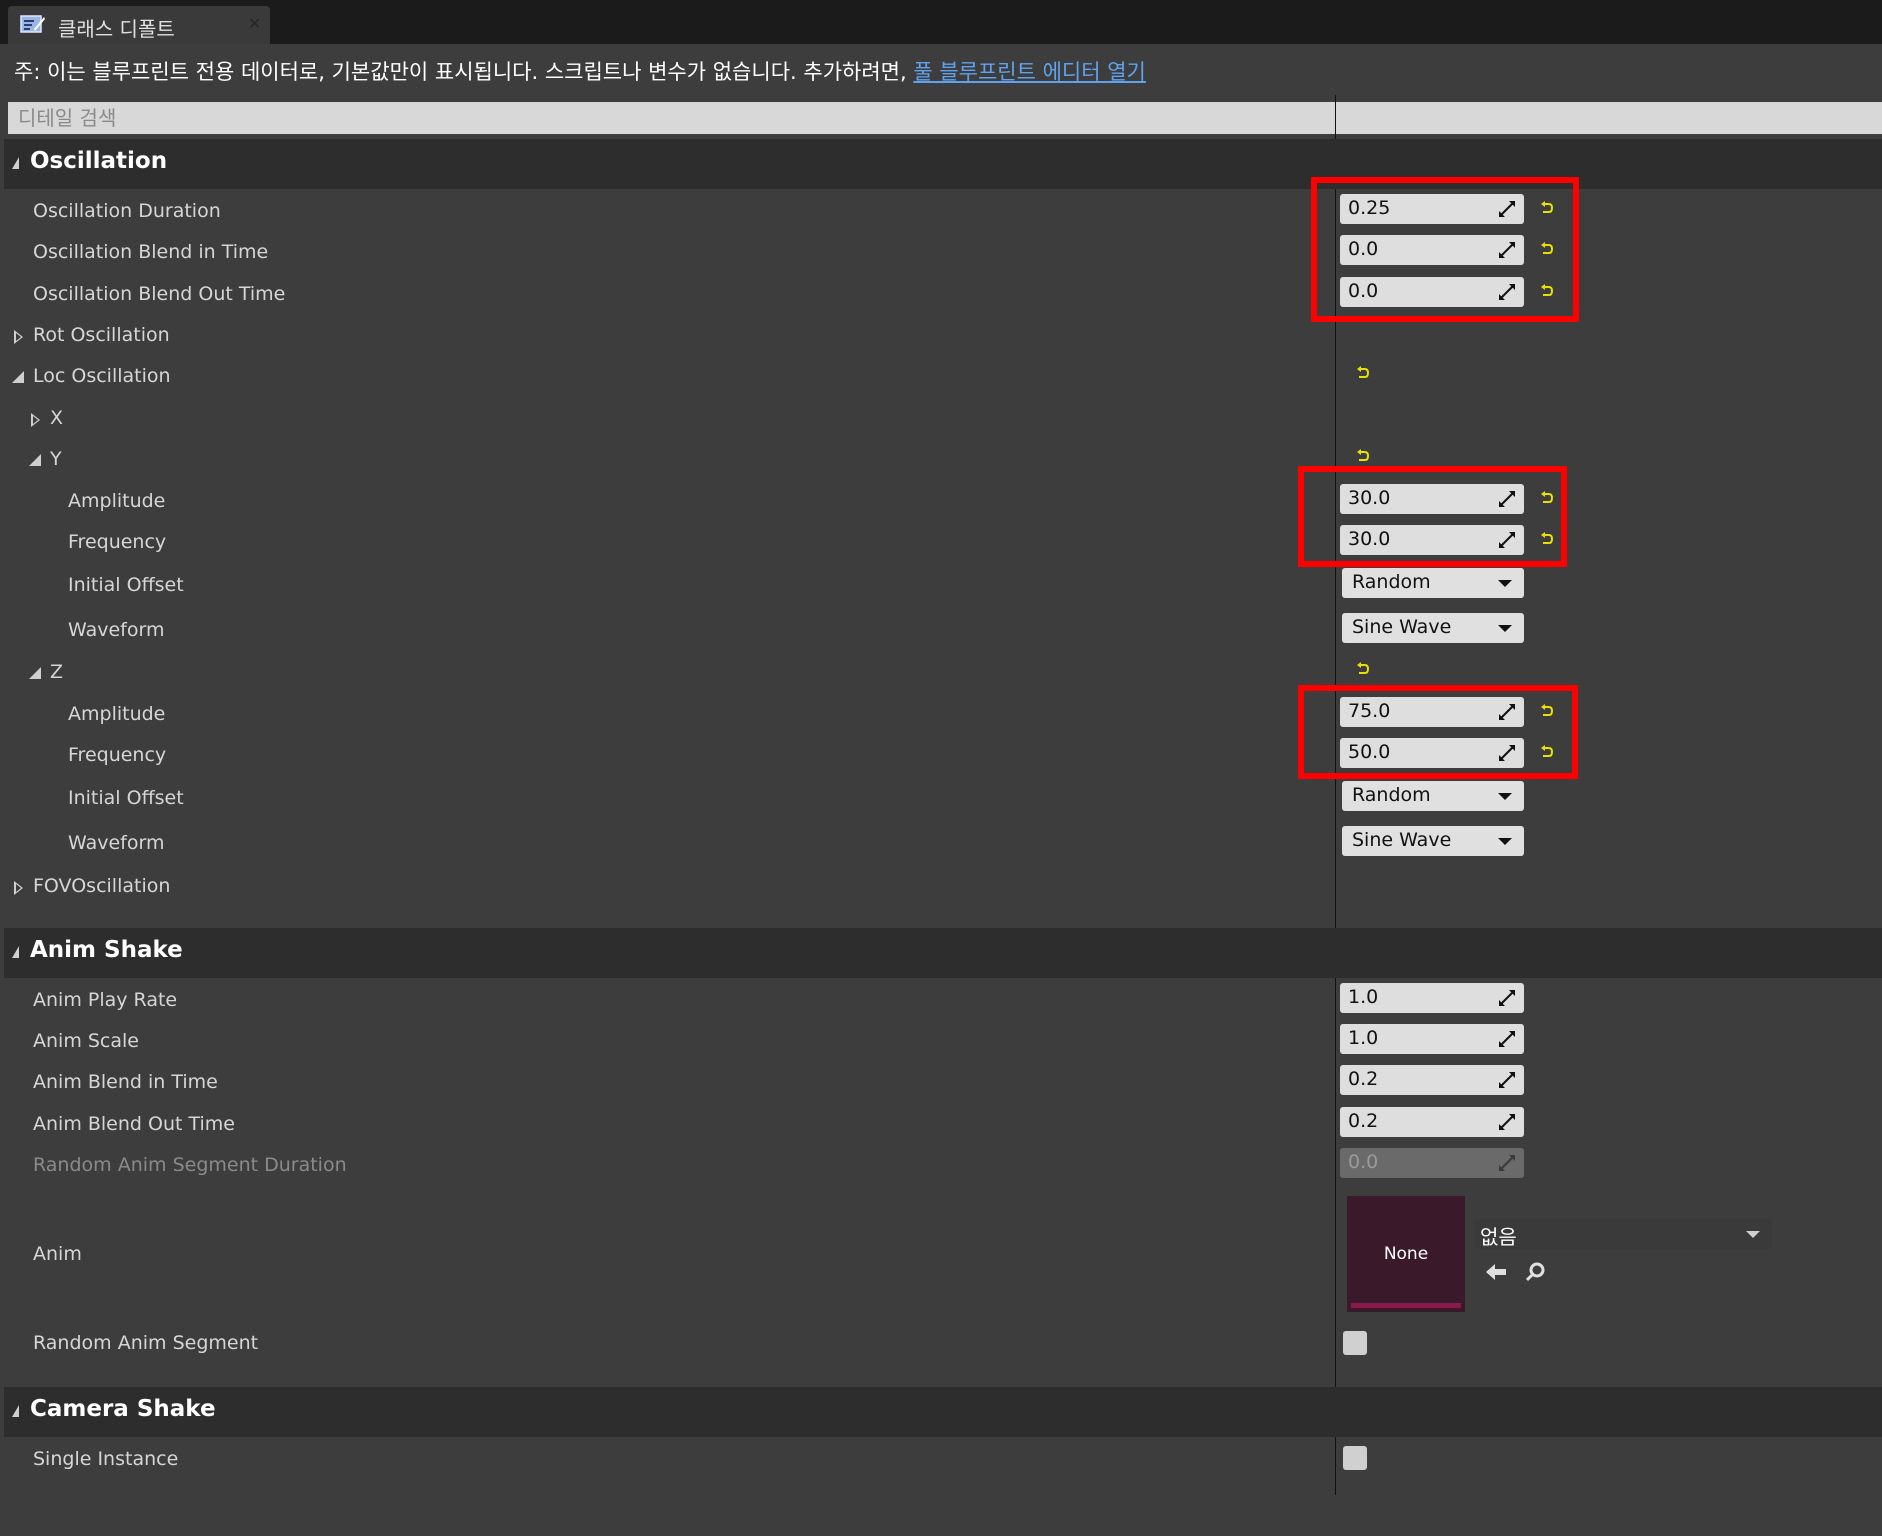  I want to click on property-row-z-waveform: Waveform, so click(941, 846).